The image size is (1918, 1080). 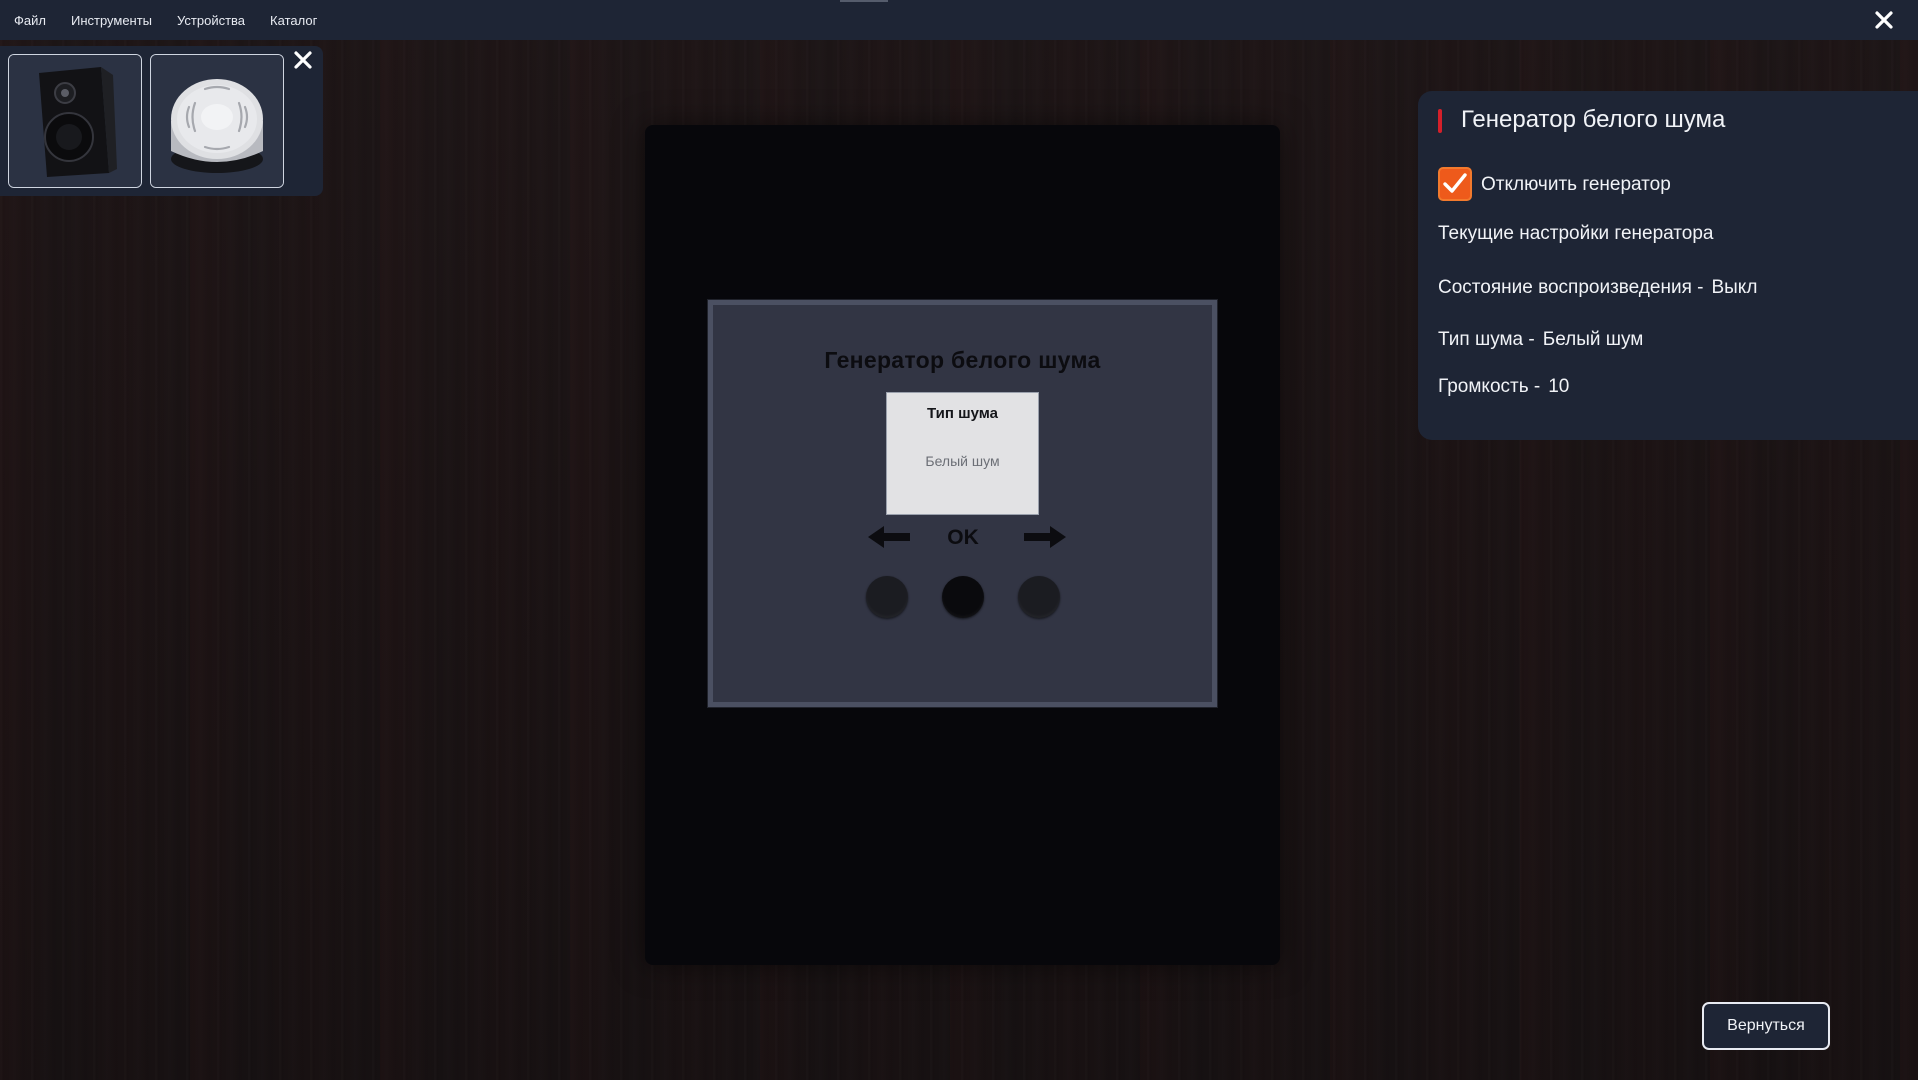 I want to click on noise-type-display: Тип шума Белый шум, so click(x=962, y=453).